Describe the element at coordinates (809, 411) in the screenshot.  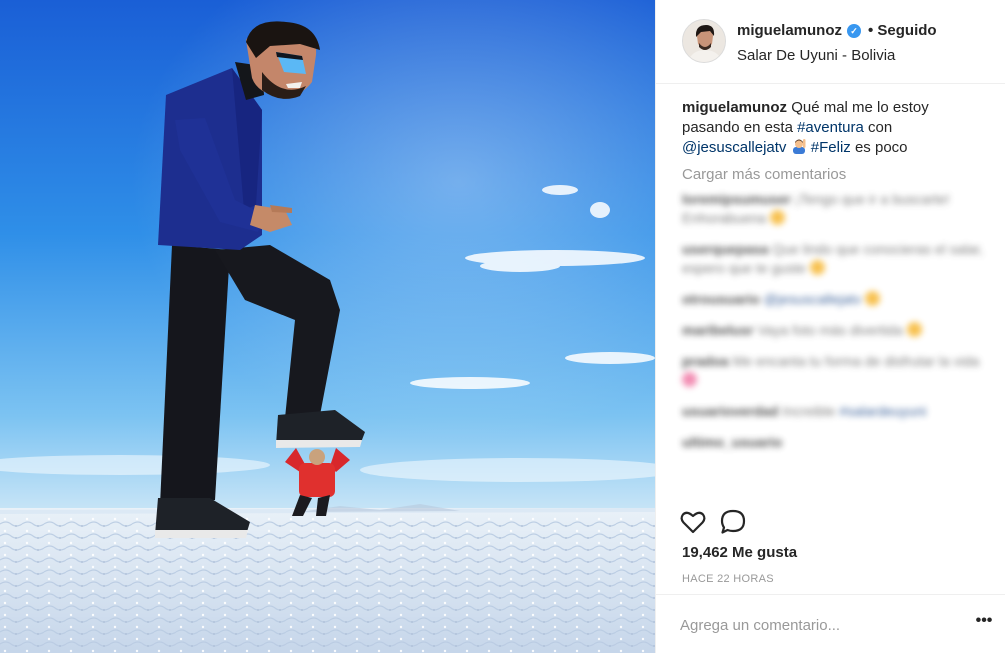
I see `comment-text: Increible` at that location.